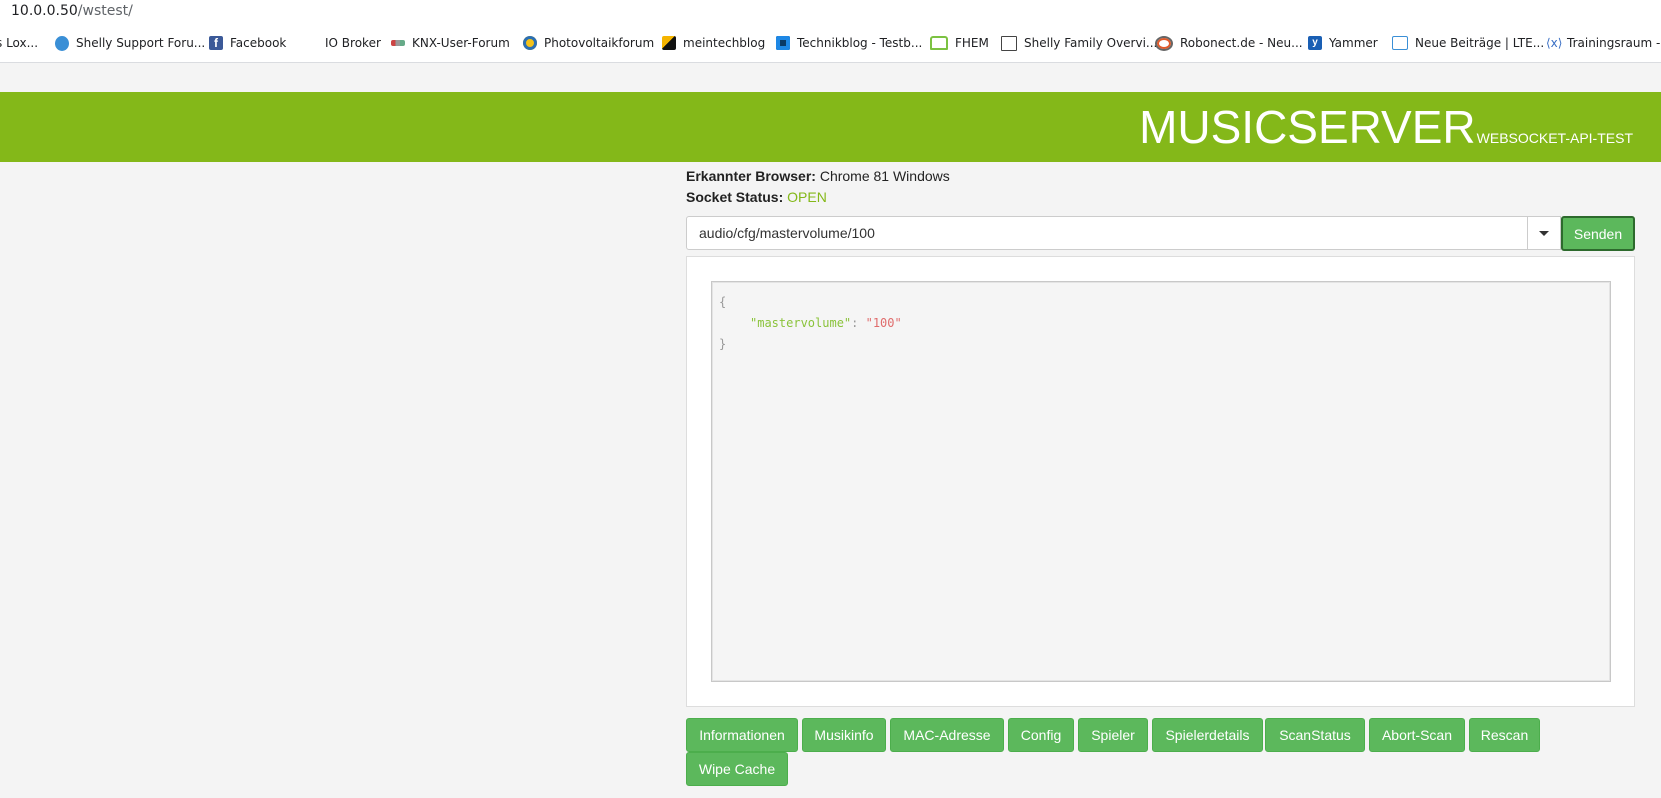 The image size is (1661, 798). I want to click on config-button: Config, so click(1041, 735).